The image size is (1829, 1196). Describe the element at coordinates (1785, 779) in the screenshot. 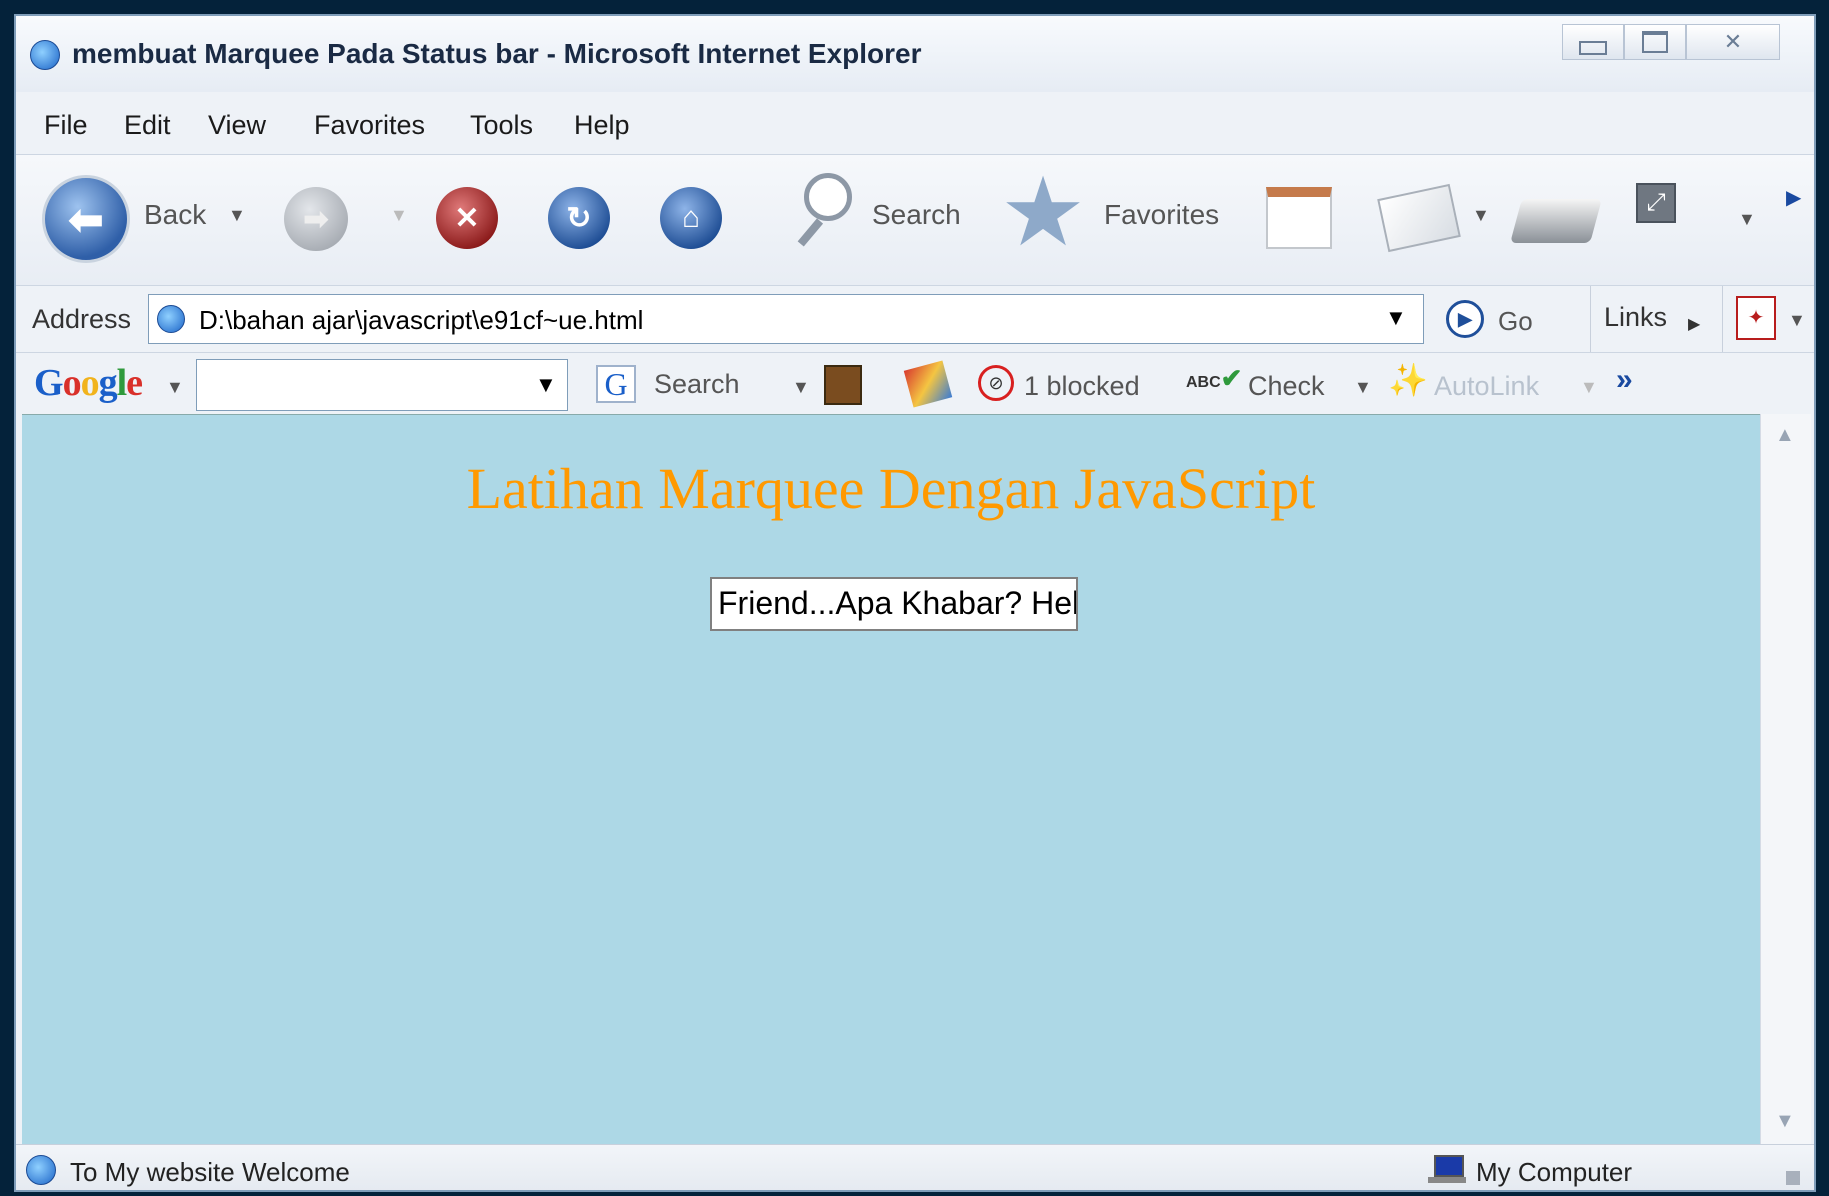

I see `vertical-scrollbar: ▲ ▼` at that location.